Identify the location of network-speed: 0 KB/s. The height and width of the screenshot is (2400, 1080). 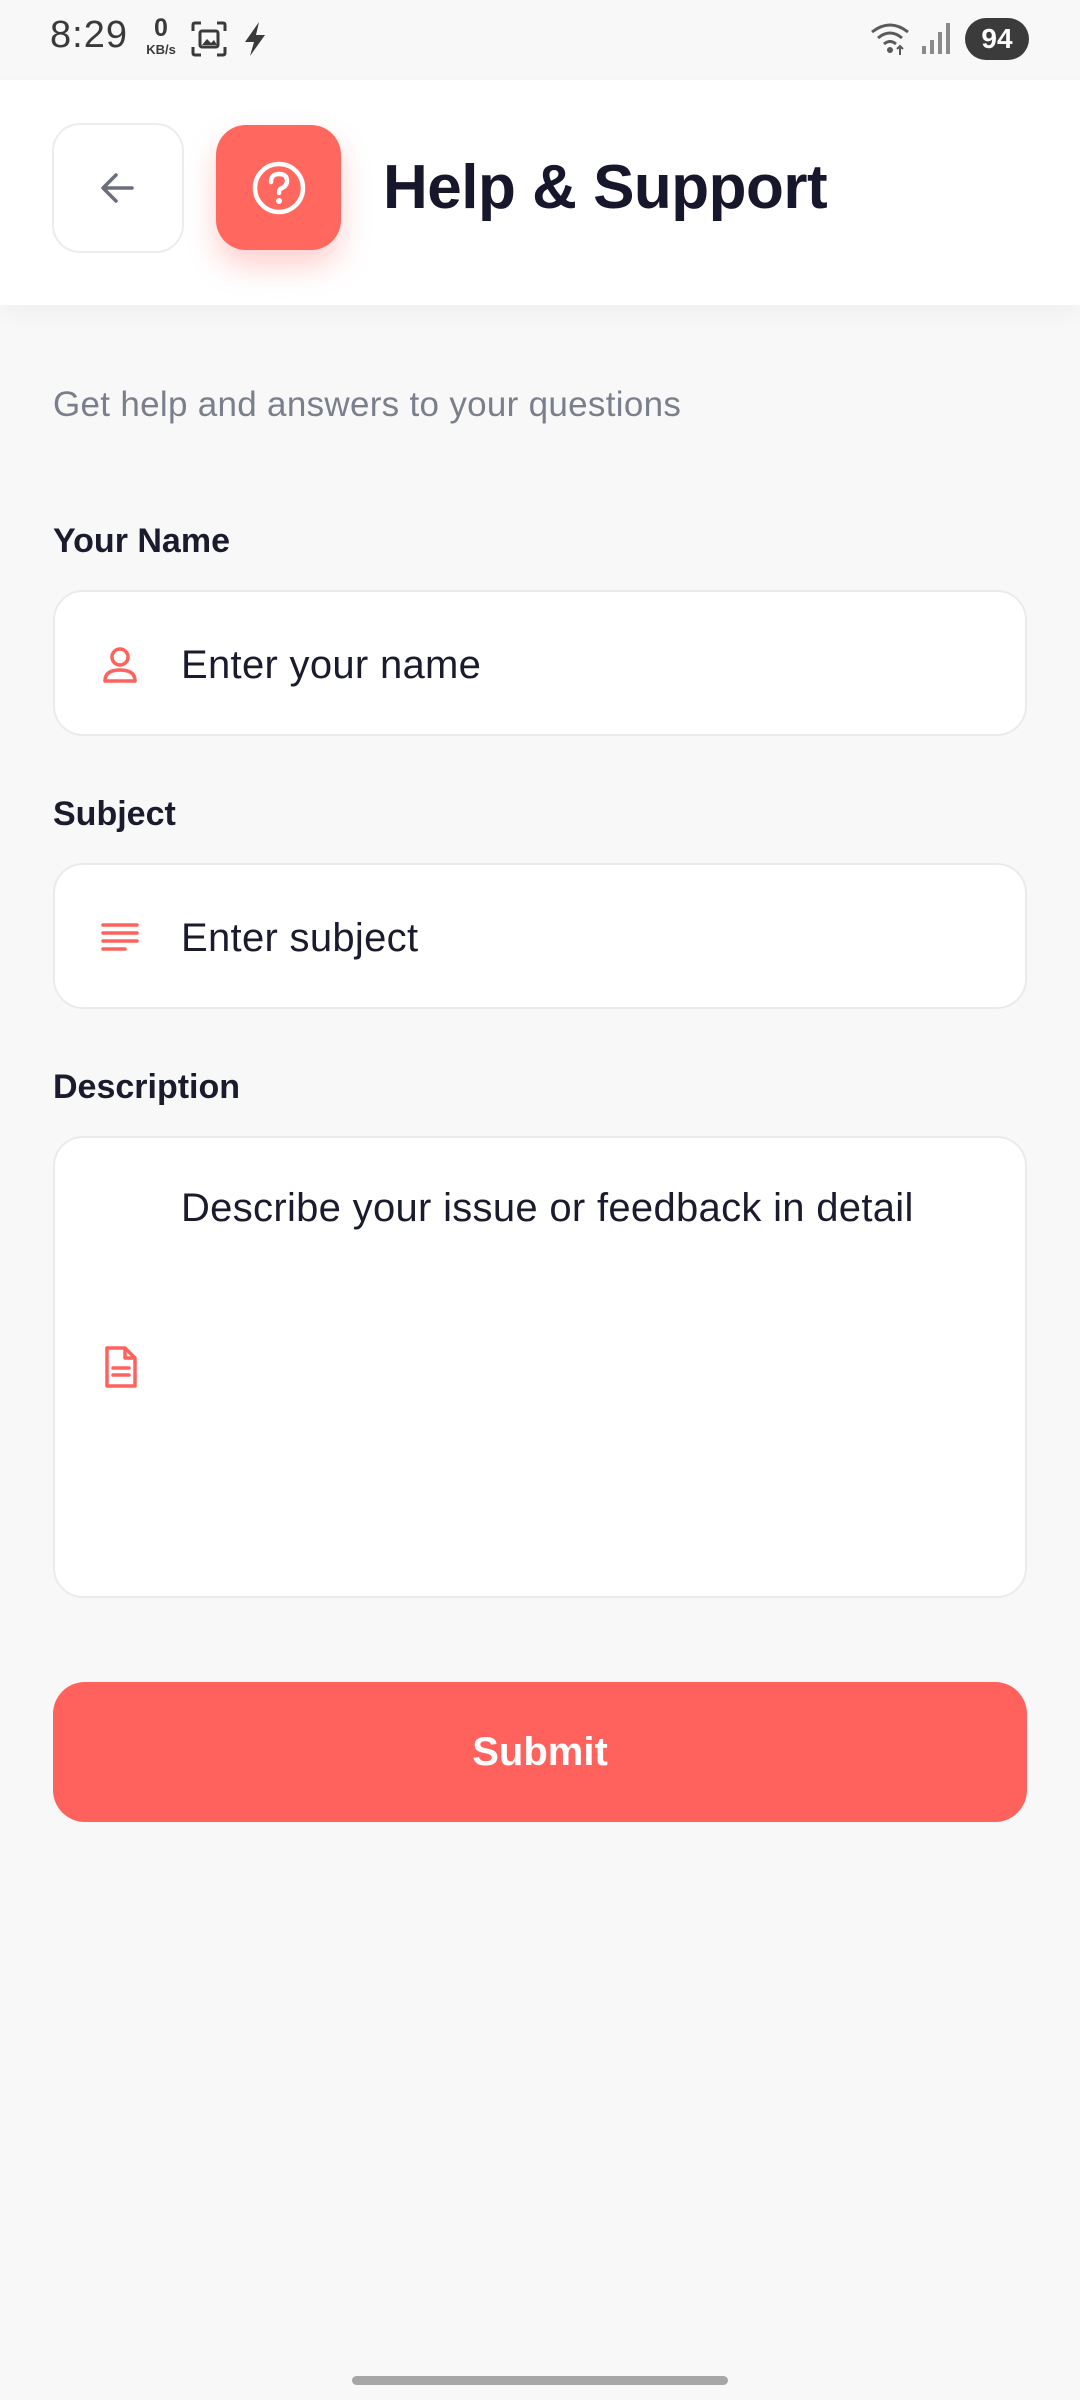
(161, 35).